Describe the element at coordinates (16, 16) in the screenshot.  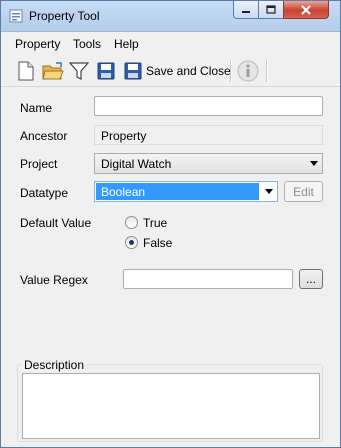
I see `app-icon` at that location.